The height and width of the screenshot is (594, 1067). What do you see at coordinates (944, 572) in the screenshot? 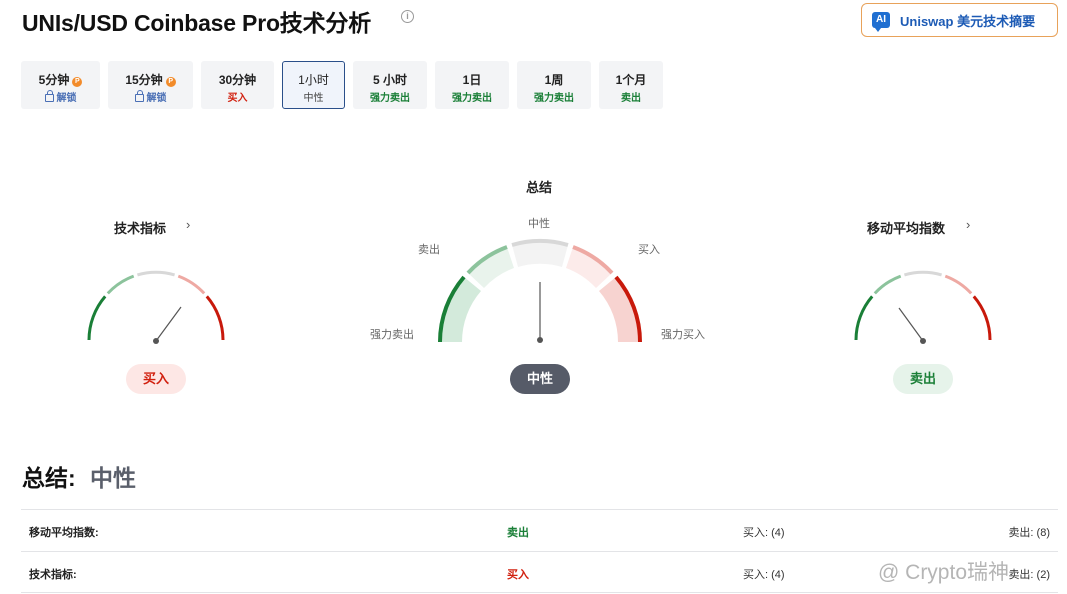
I see `watermark: @ Crypto瑞神` at bounding box center [944, 572].